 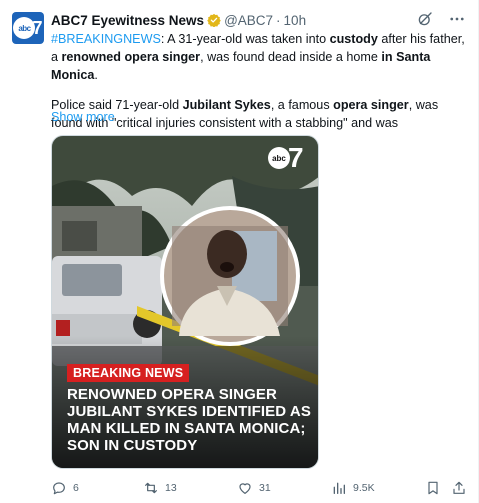 What do you see at coordinates (226, 105) in the screenshot?
I see `text-bold: Jubilant Sykes` at bounding box center [226, 105].